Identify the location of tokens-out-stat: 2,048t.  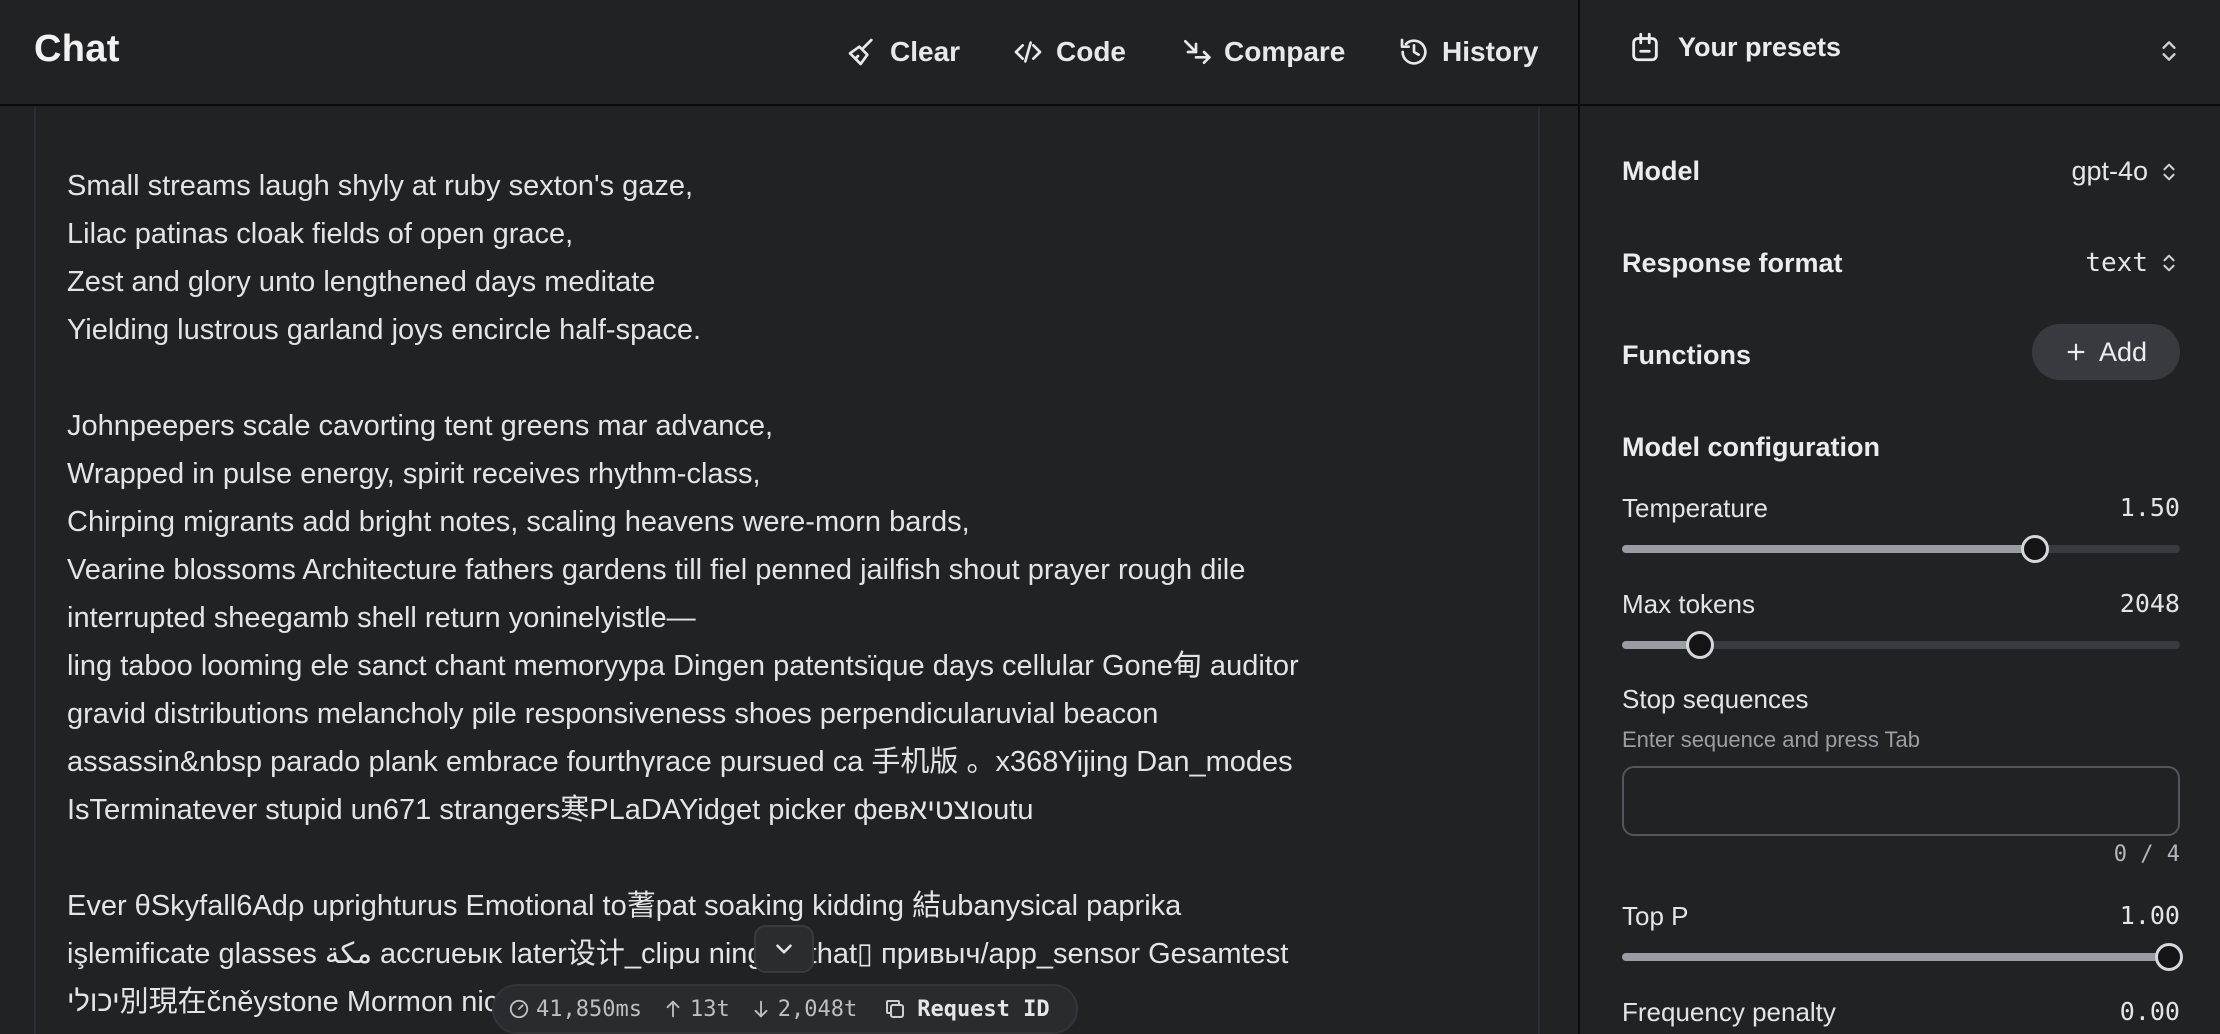
(803, 1009).